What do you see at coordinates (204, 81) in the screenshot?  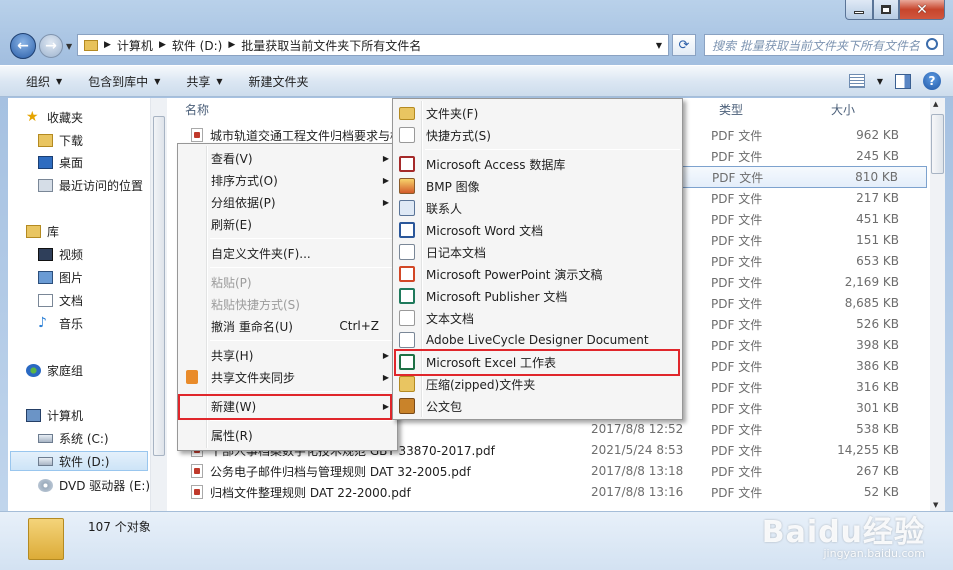 I see `share-button: 共享 ▼` at bounding box center [204, 81].